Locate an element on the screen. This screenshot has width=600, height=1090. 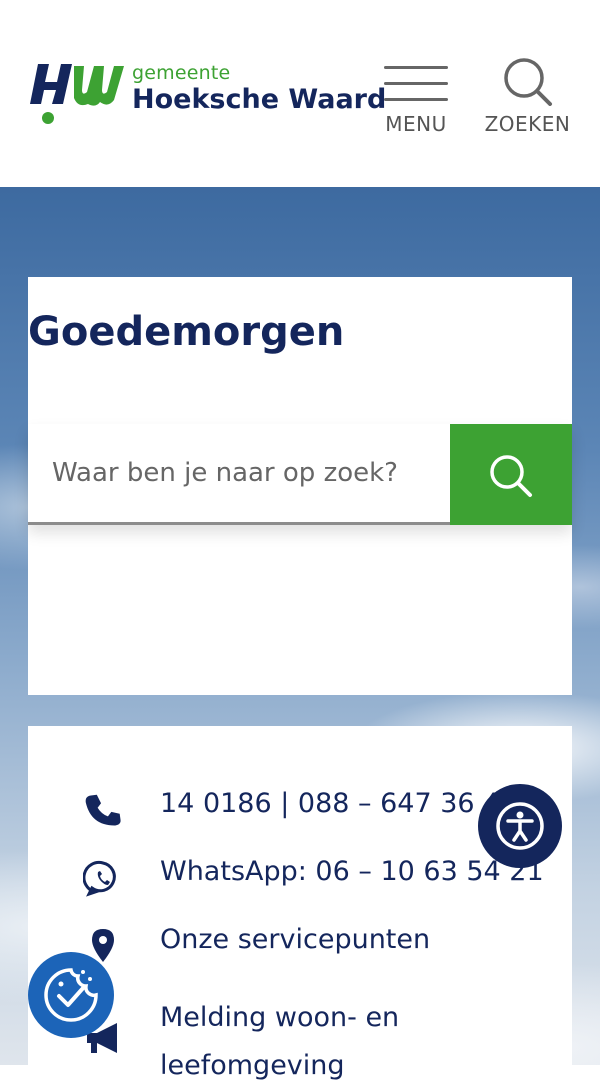
cookie-check-icon is located at coordinates (71, 995).